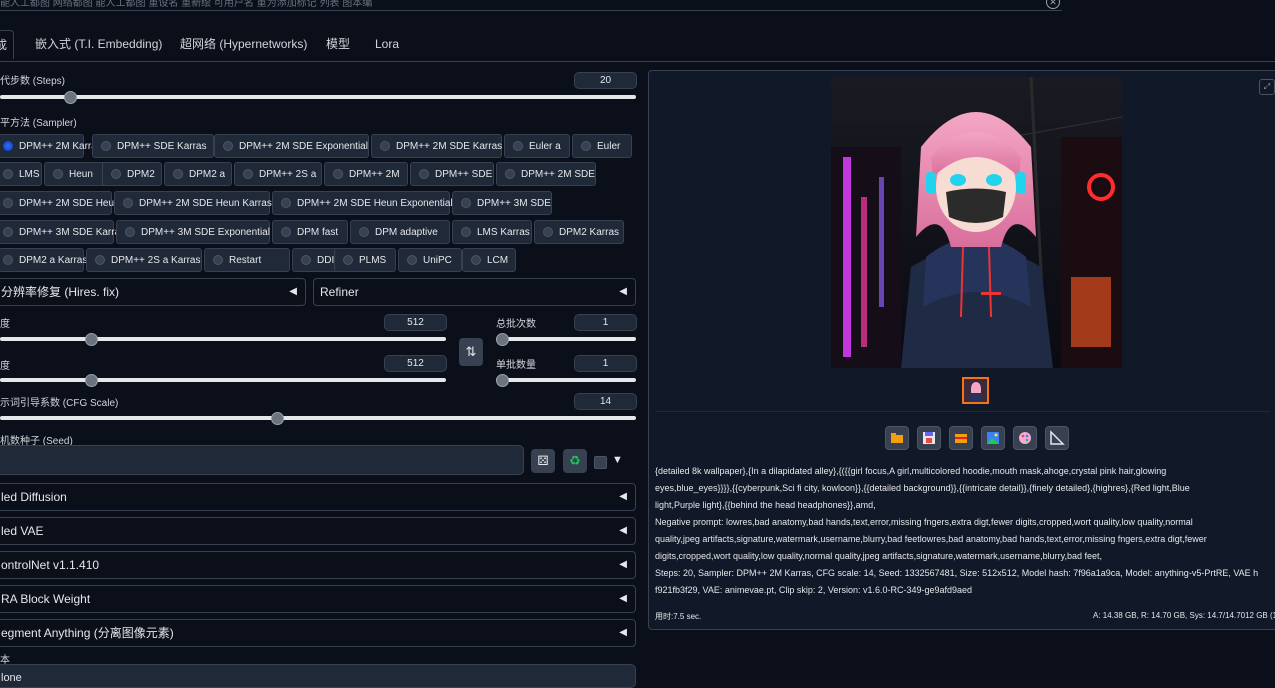  I want to click on sampler-option: DPM++ 2M SDE Heun Karras, so click(193, 203).